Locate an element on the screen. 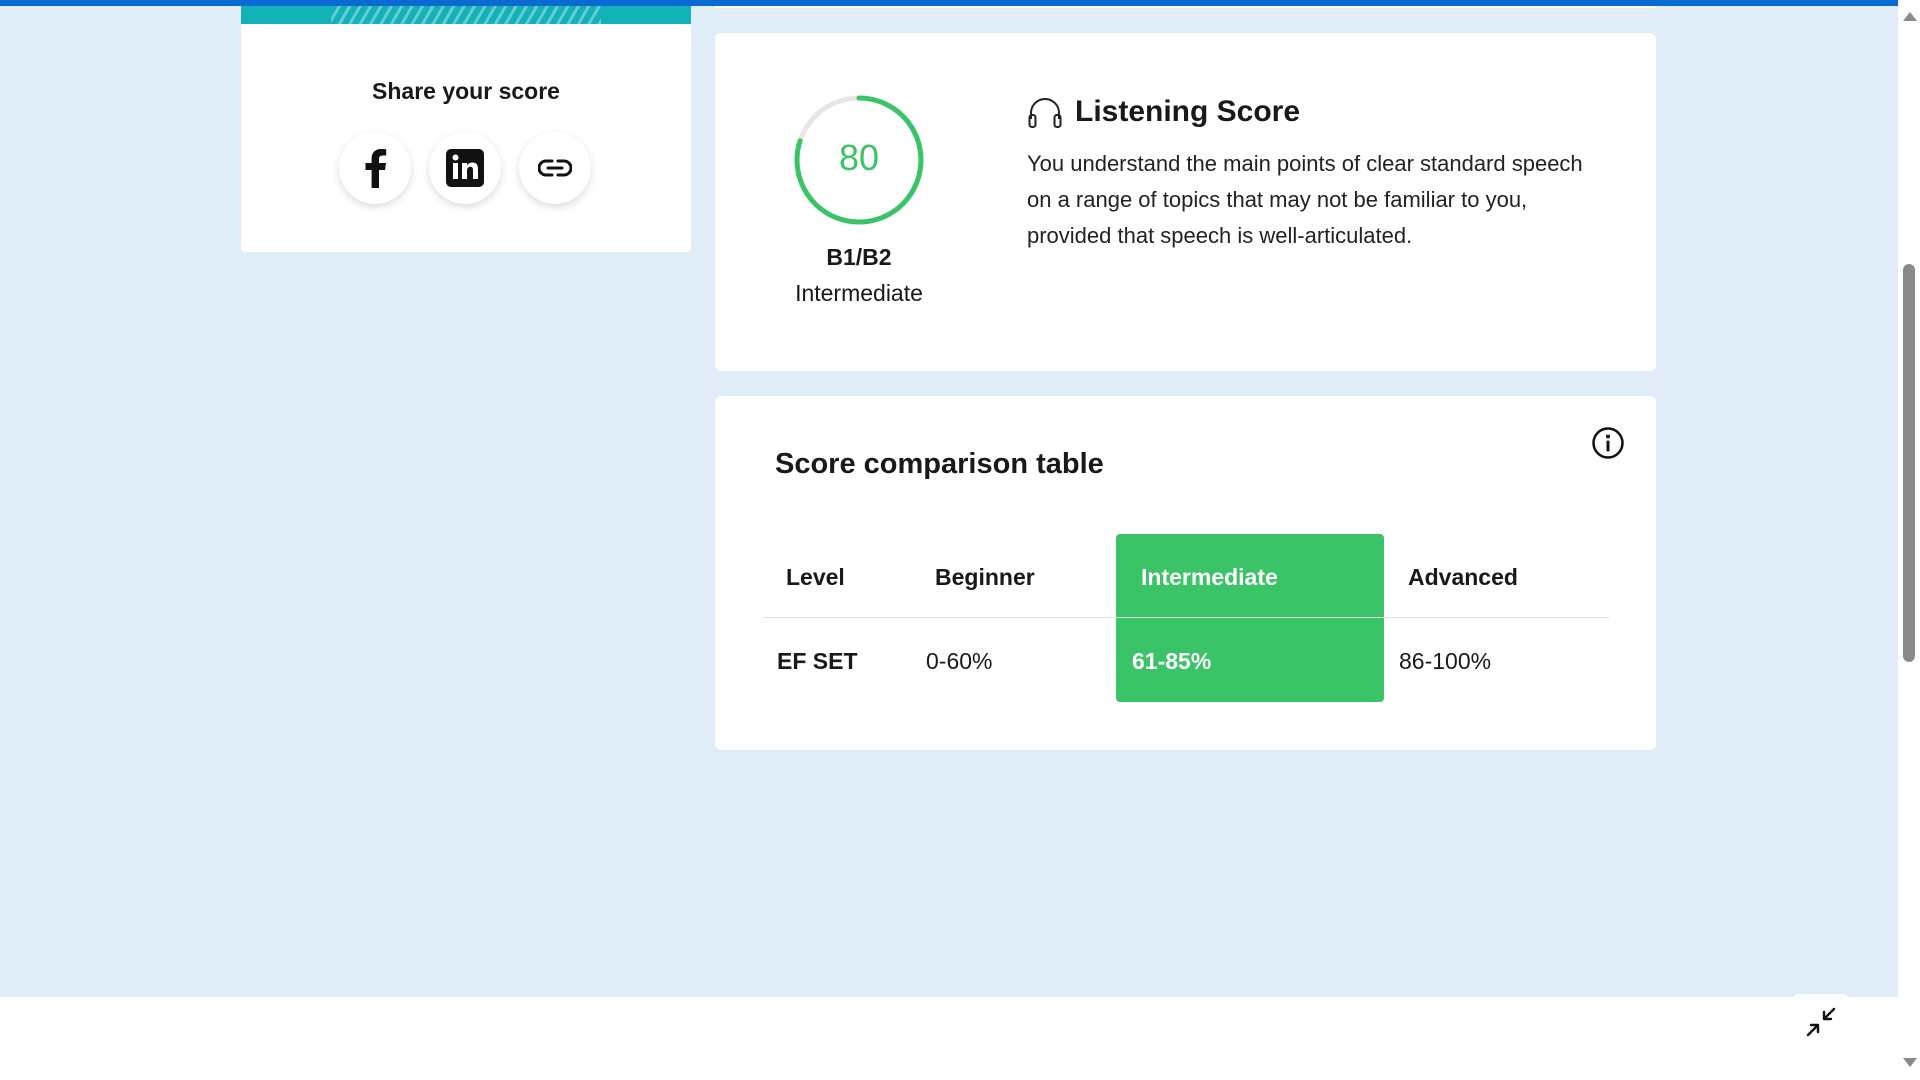  highlighted-column is located at coordinates (1250, 618).